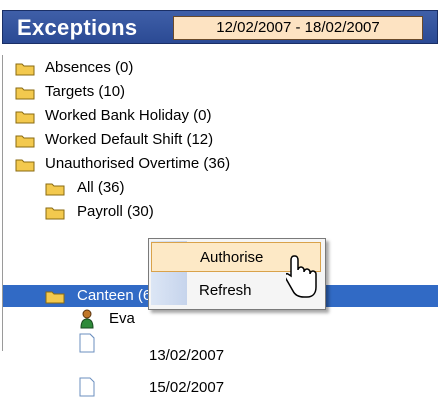  Describe the element at coordinates (165, 92) in the screenshot. I see `tree-node-targets: Targets (10)` at that location.